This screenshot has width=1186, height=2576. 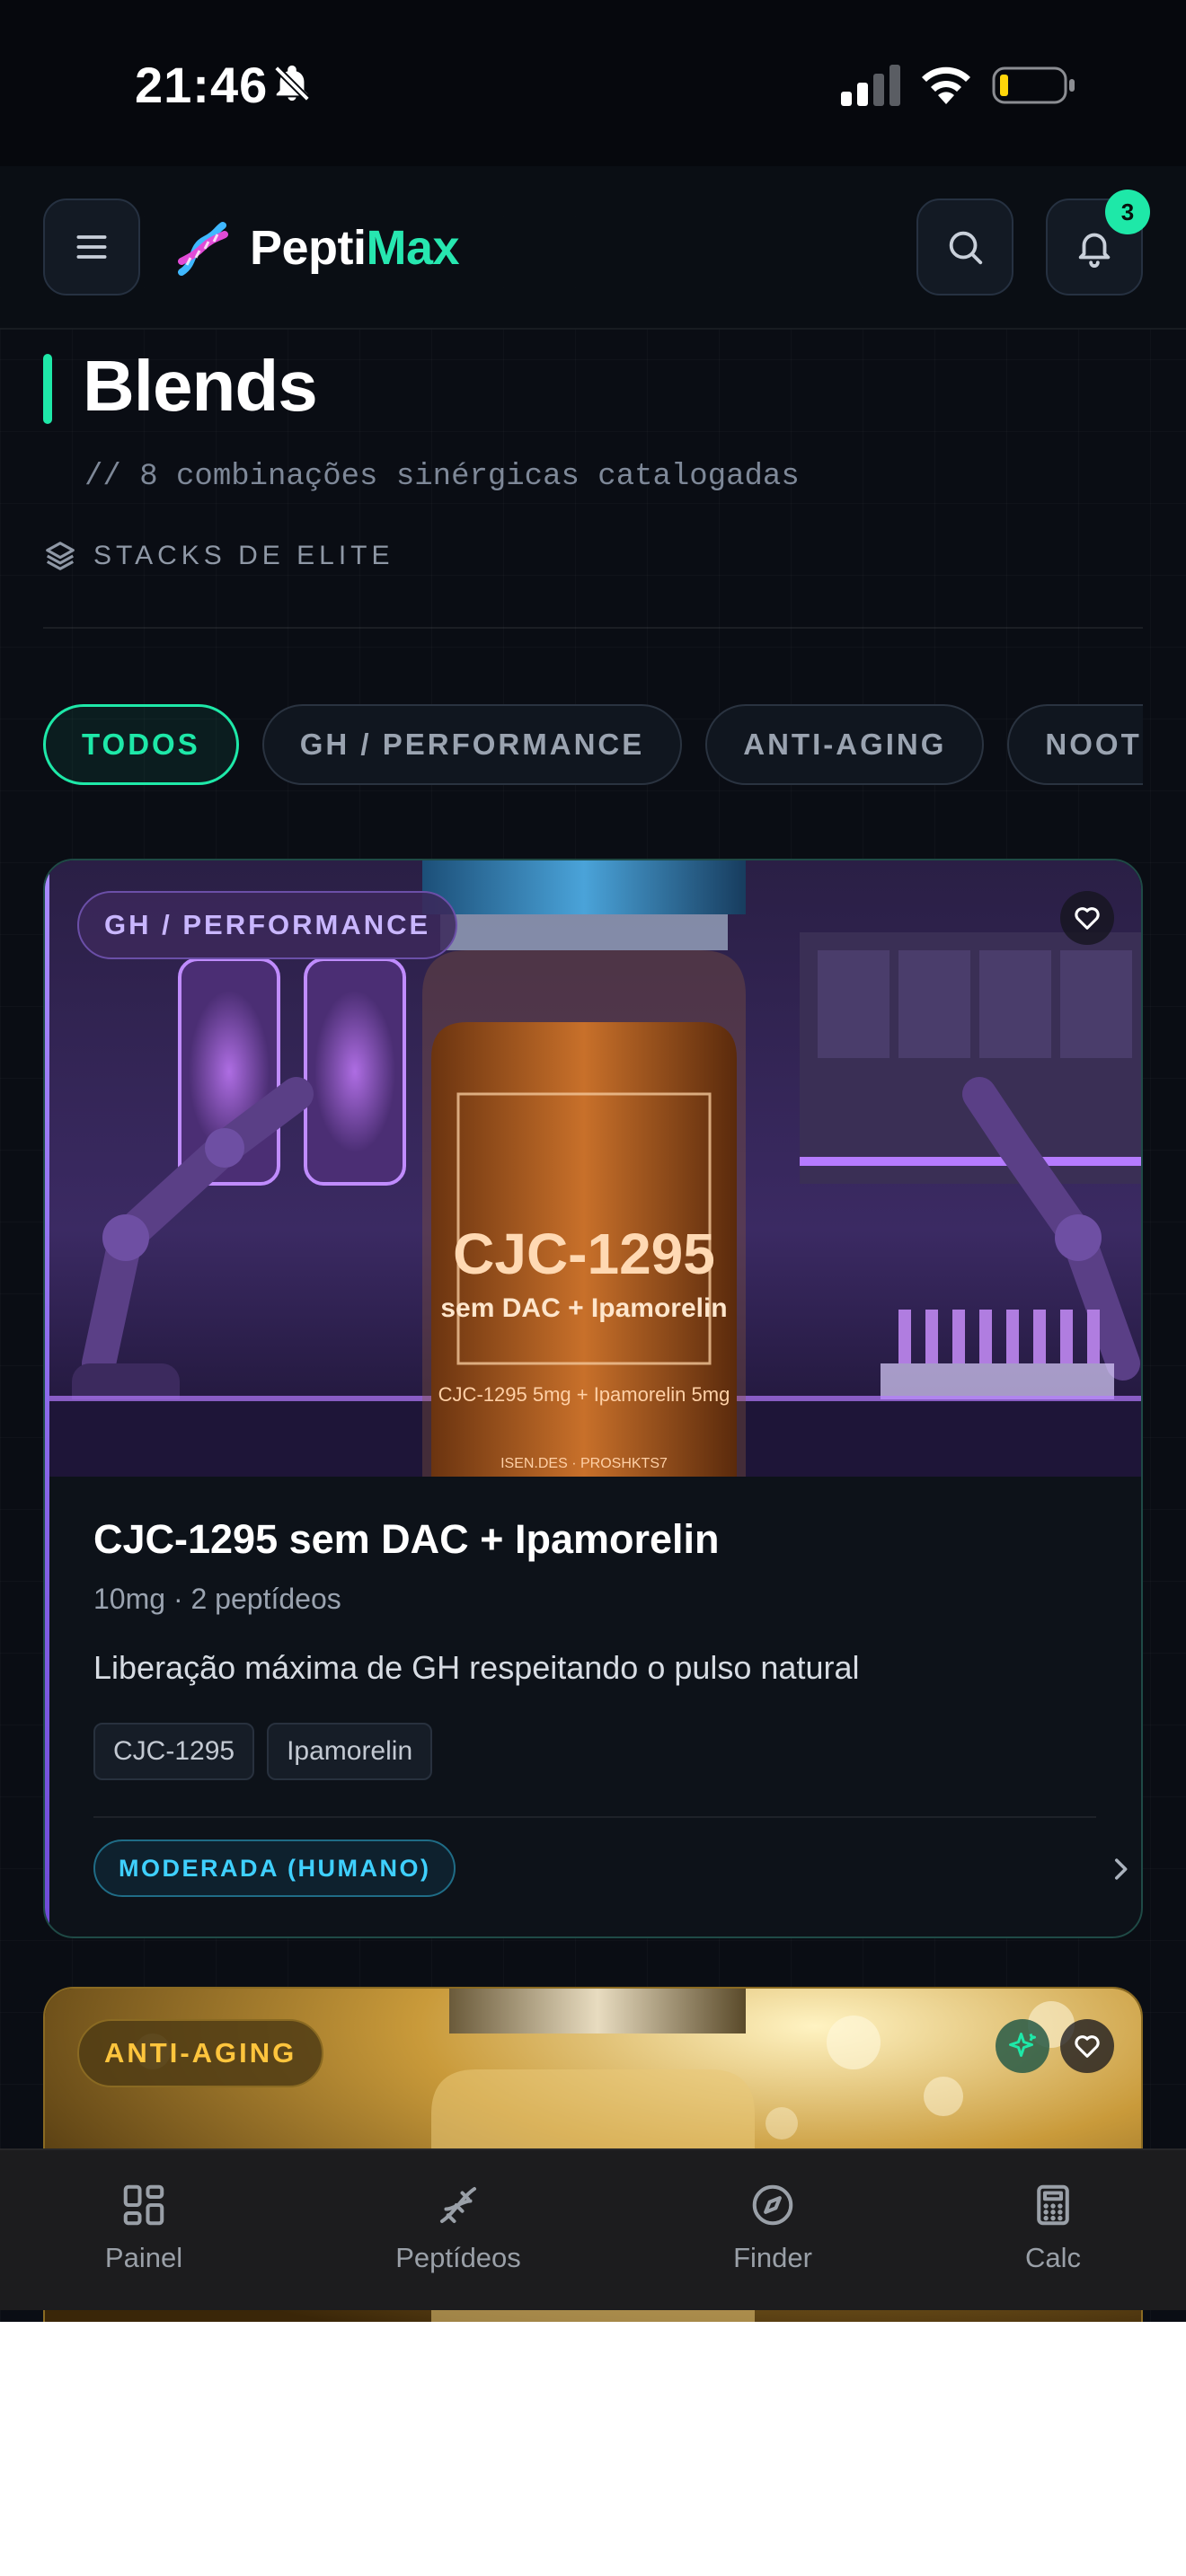 What do you see at coordinates (274, 1868) in the screenshot?
I see `risk-level-badge: MODERADA (HUMANO)` at bounding box center [274, 1868].